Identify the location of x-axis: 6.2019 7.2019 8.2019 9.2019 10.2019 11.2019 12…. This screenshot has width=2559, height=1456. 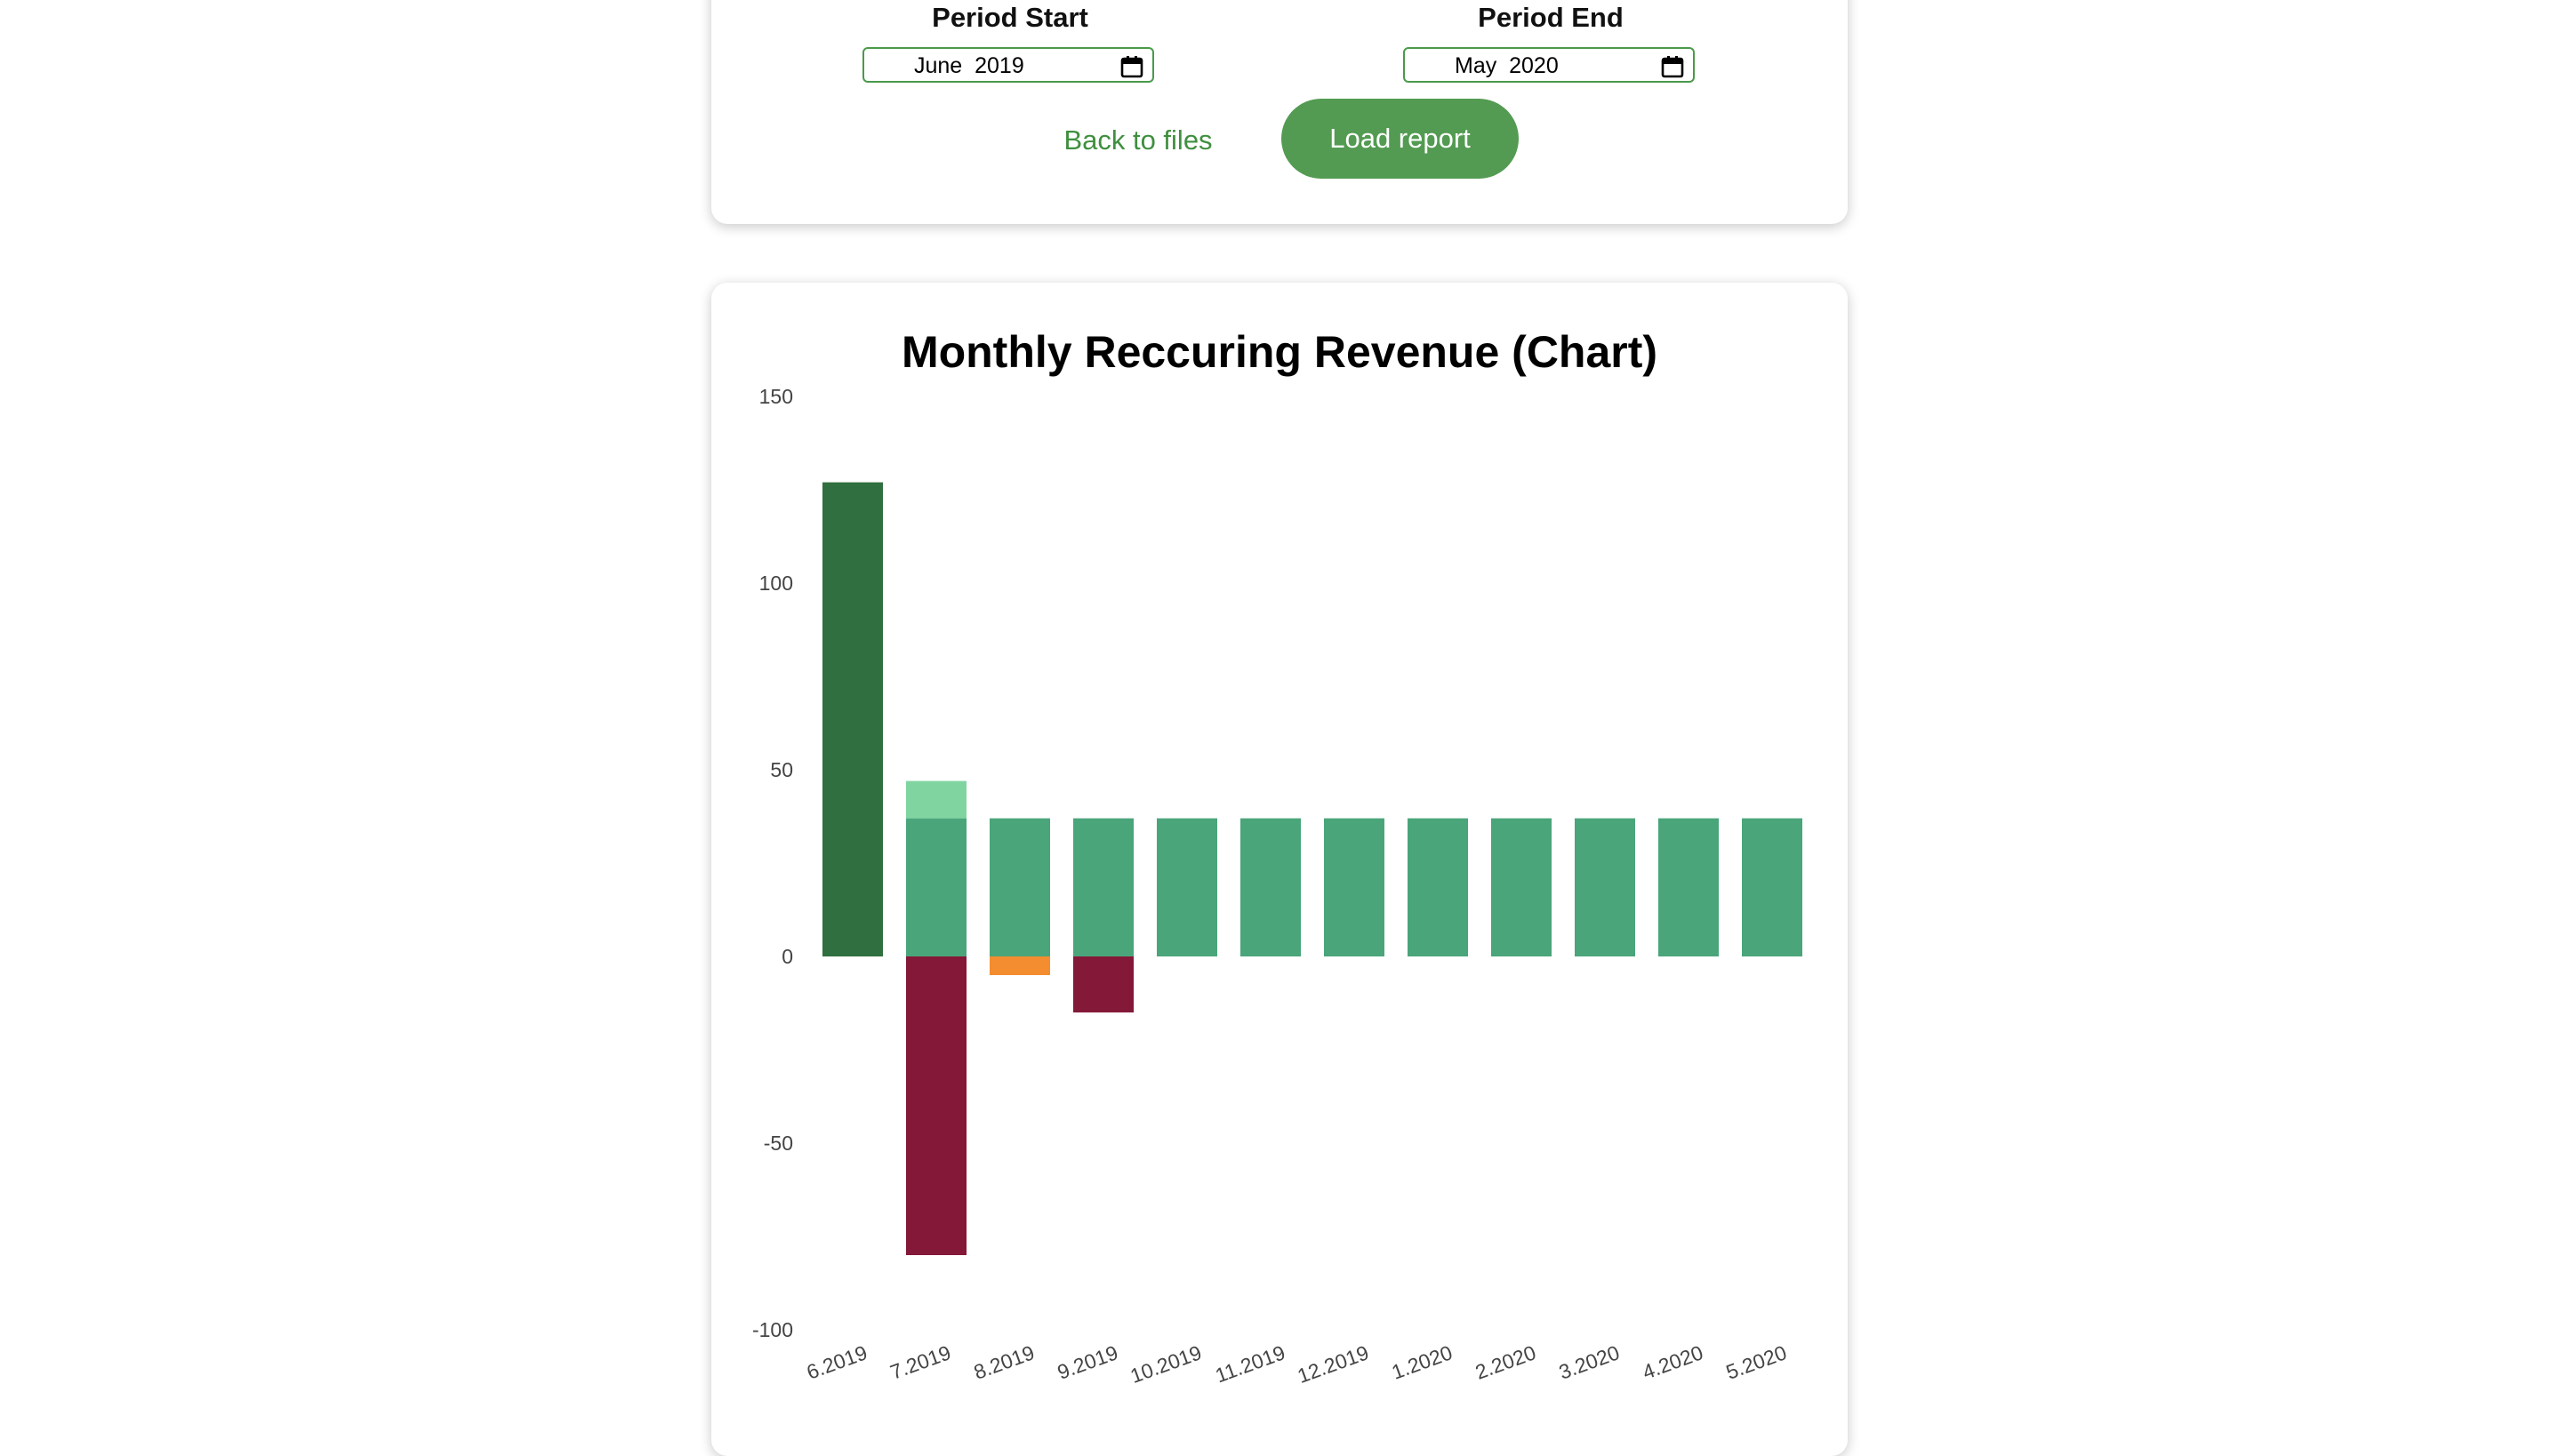
(1297, 1364).